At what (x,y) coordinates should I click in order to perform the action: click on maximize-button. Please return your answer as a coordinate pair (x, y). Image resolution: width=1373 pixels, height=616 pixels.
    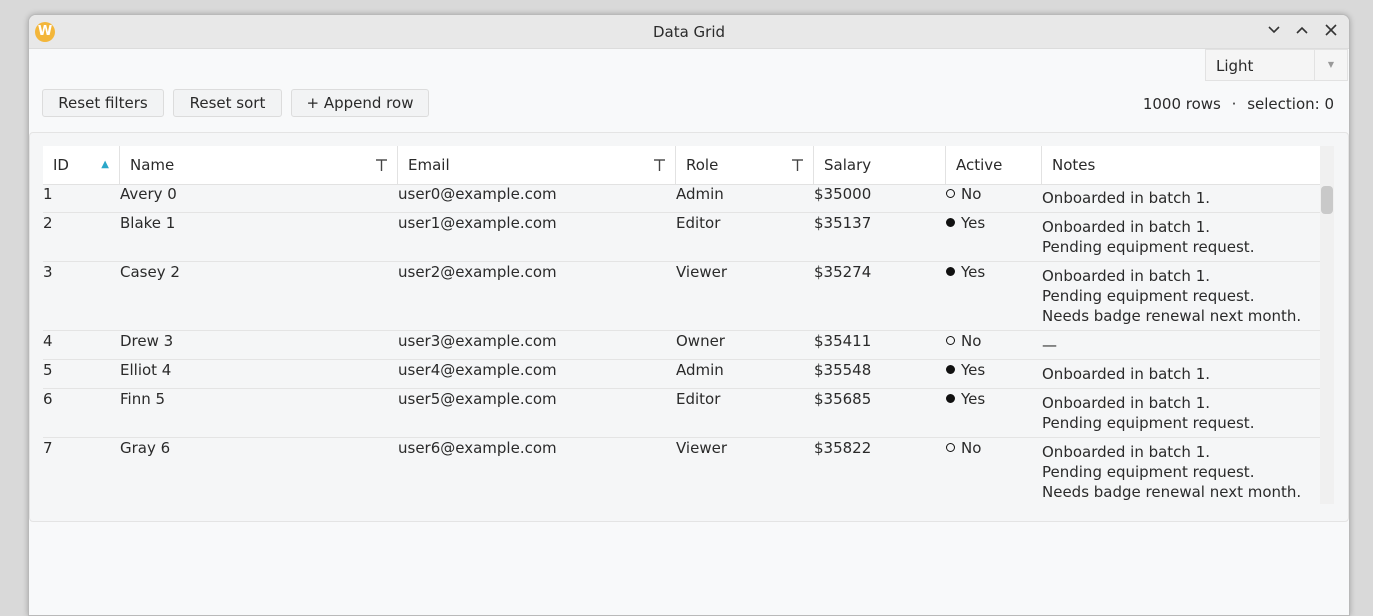
    Looking at the image, I should click on (1302, 32).